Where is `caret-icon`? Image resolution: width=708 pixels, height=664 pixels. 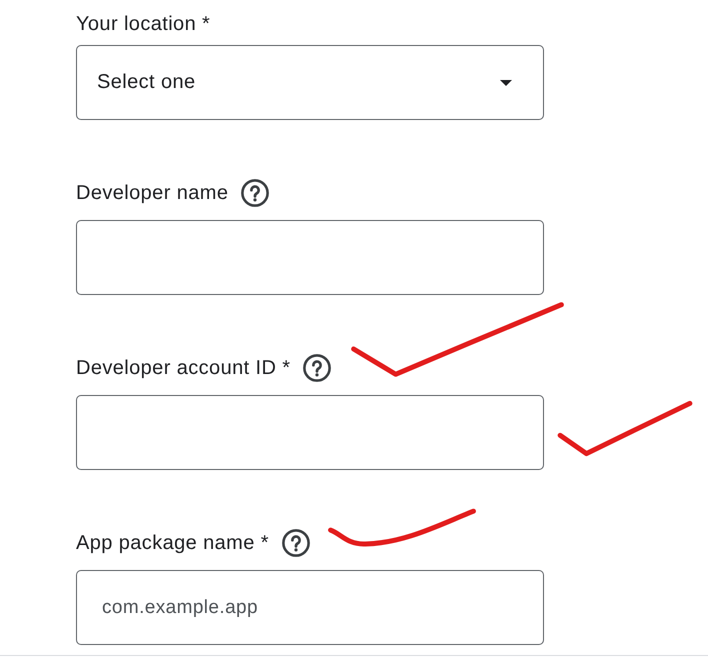 caret-icon is located at coordinates (506, 83).